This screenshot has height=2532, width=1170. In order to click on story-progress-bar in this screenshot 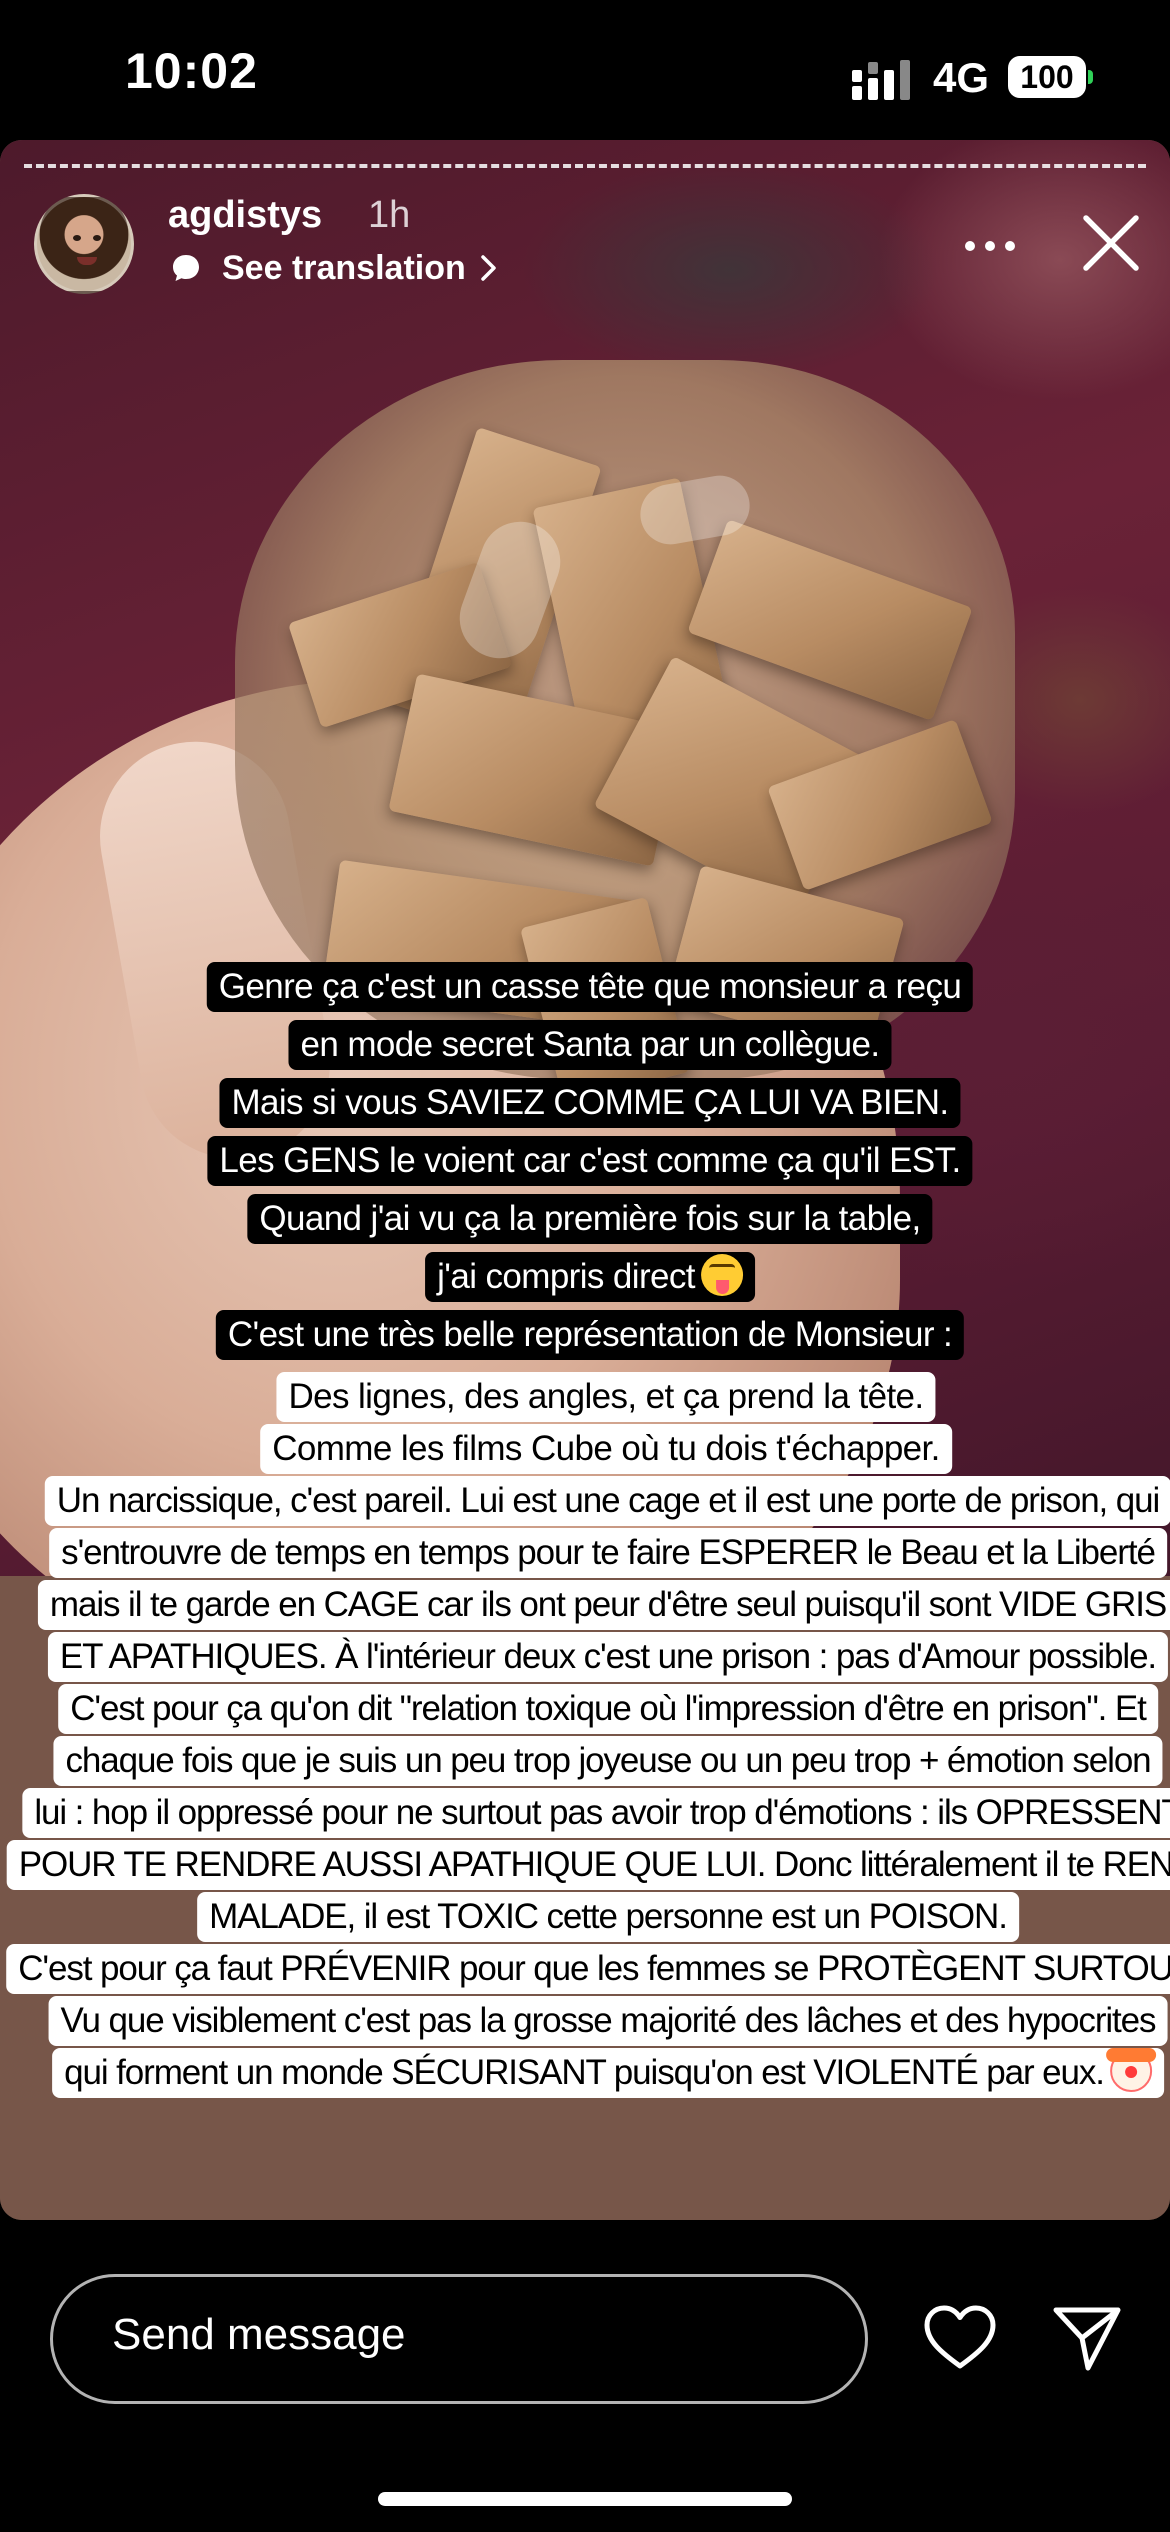, I will do `click(585, 166)`.